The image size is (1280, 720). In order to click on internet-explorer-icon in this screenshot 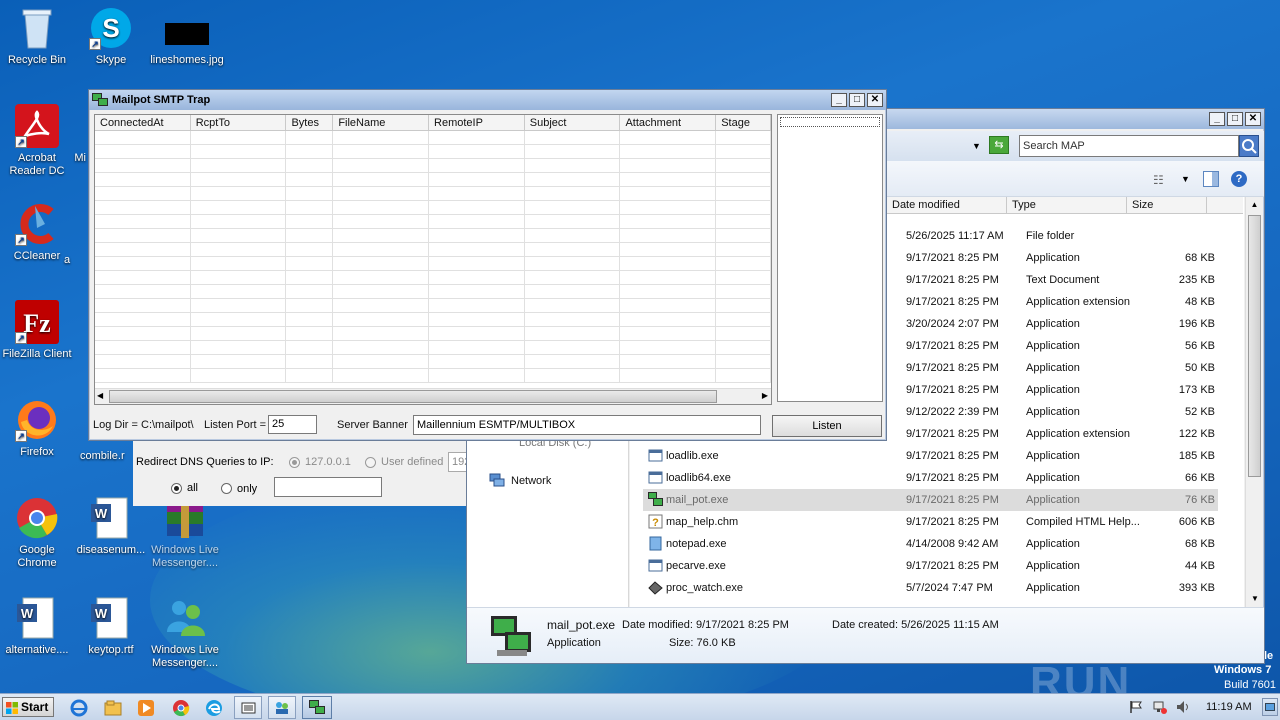, I will do `click(79, 708)`.